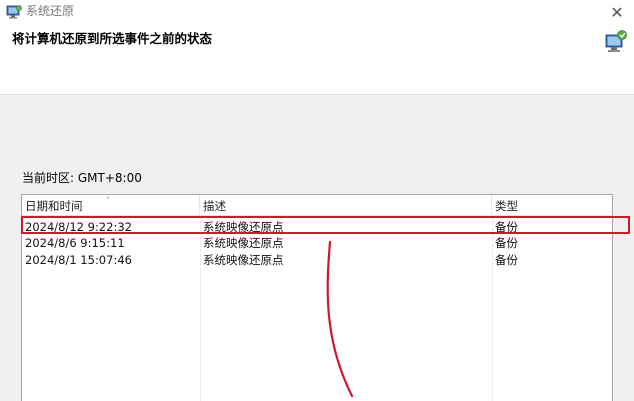  Describe the element at coordinates (214, 206) in the screenshot. I see `column-header-description-label: 描述` at that location.